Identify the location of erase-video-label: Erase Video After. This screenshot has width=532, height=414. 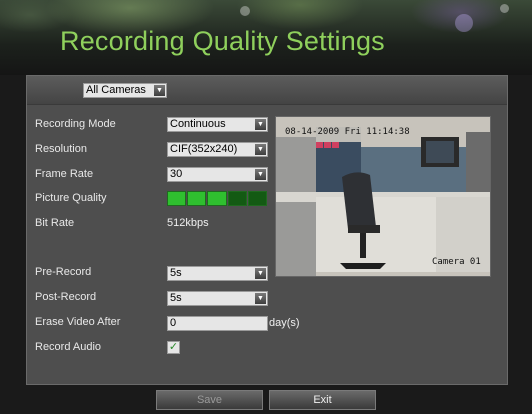
(78, 322).